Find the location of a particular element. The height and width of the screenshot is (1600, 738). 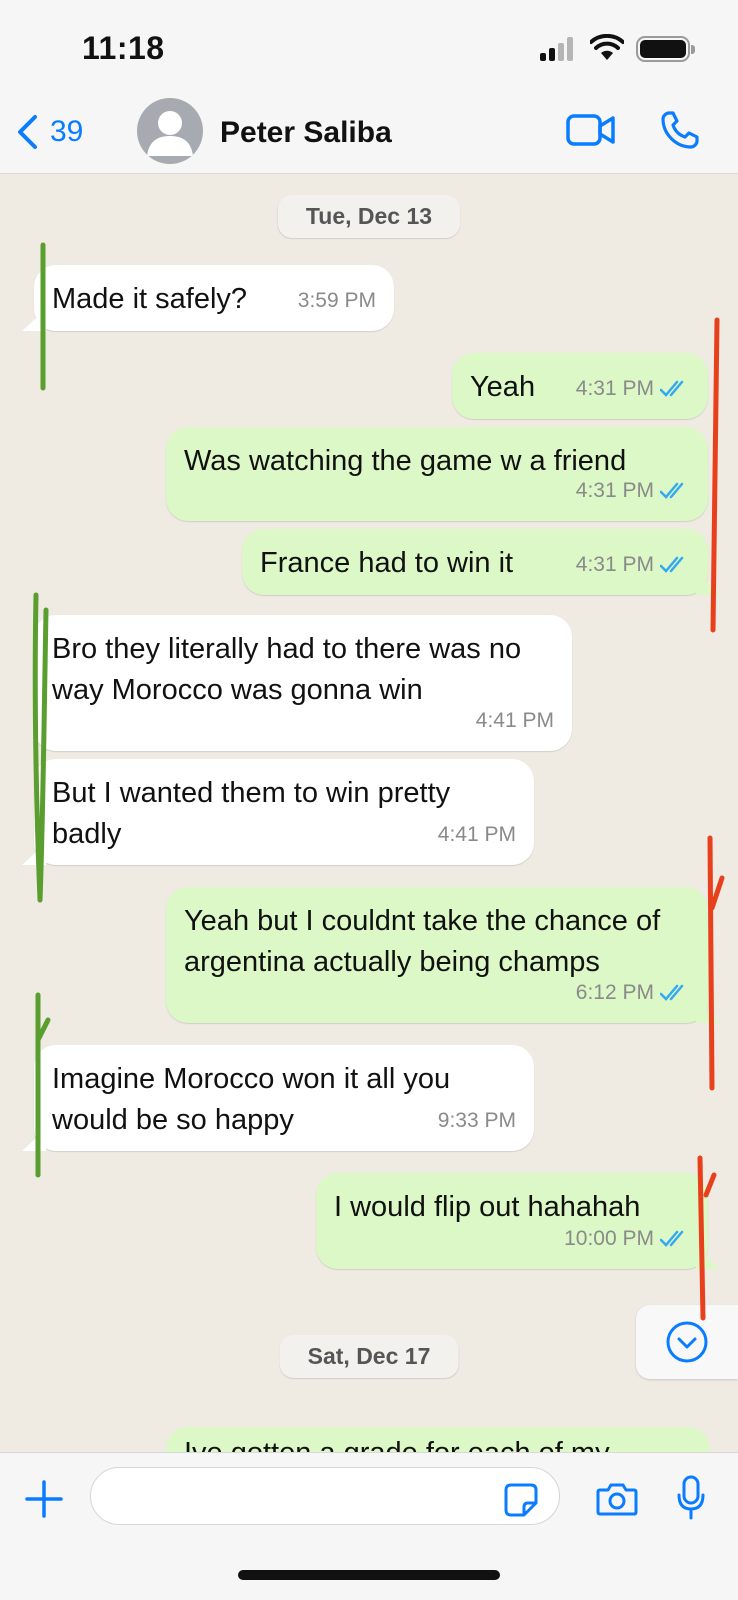

message-text: Yeah is located at coordinates (503, 387).